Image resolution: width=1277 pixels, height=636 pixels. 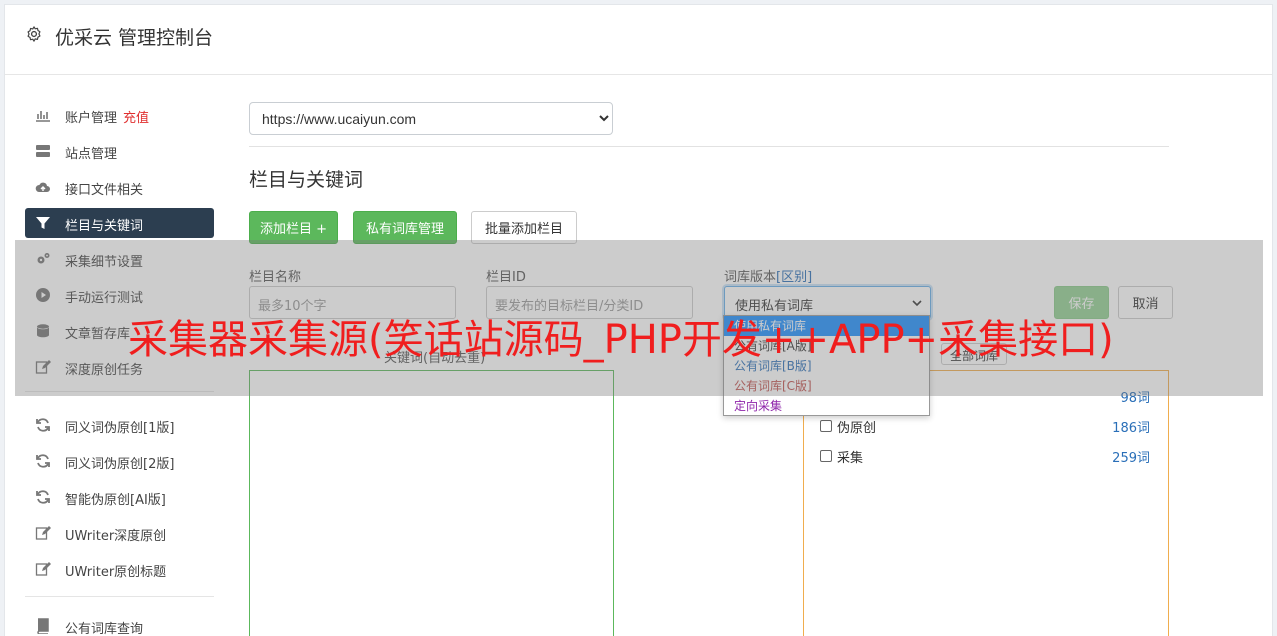 I want to click on sidebar-item-synonym-v1: 同义词伪原创[1版], so click(x=119, y=425).